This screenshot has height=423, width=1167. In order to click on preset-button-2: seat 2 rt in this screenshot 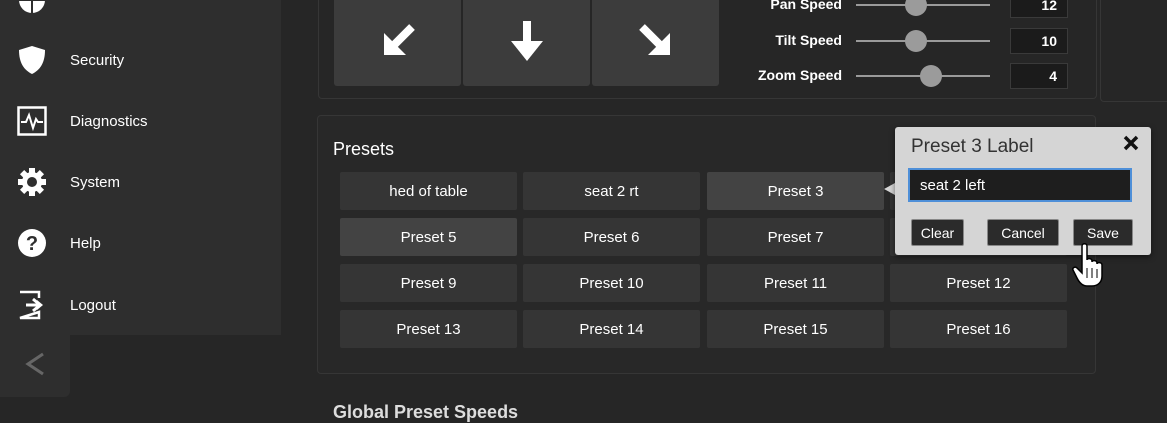, I will do `click(611, 191)`.